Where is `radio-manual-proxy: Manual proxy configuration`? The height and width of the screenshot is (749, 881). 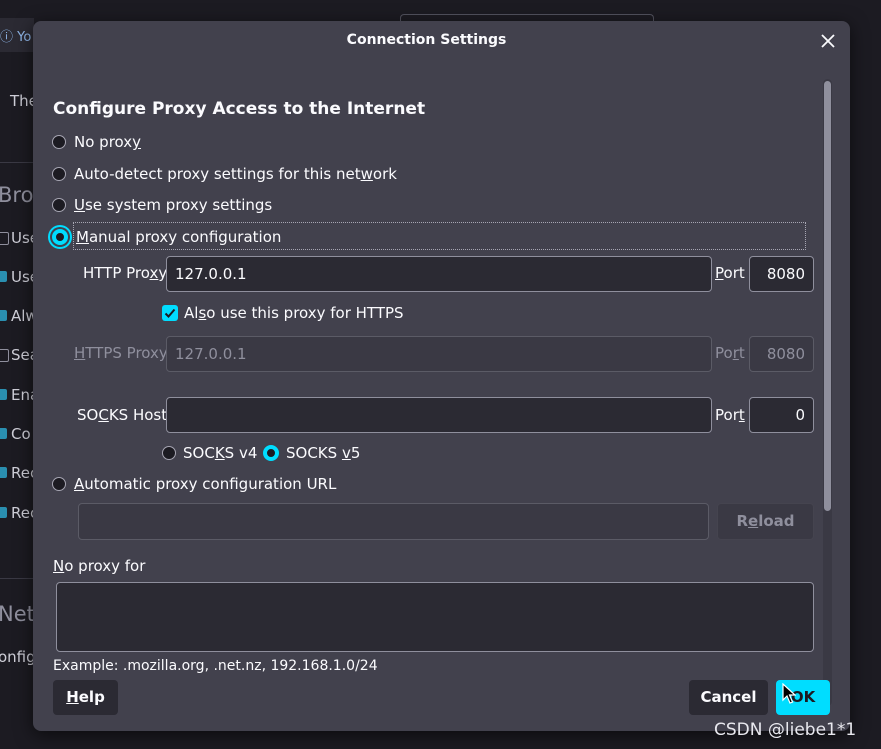
radio-manual-proxy: Manual proxy configuration is located at coordinates (166, 237).